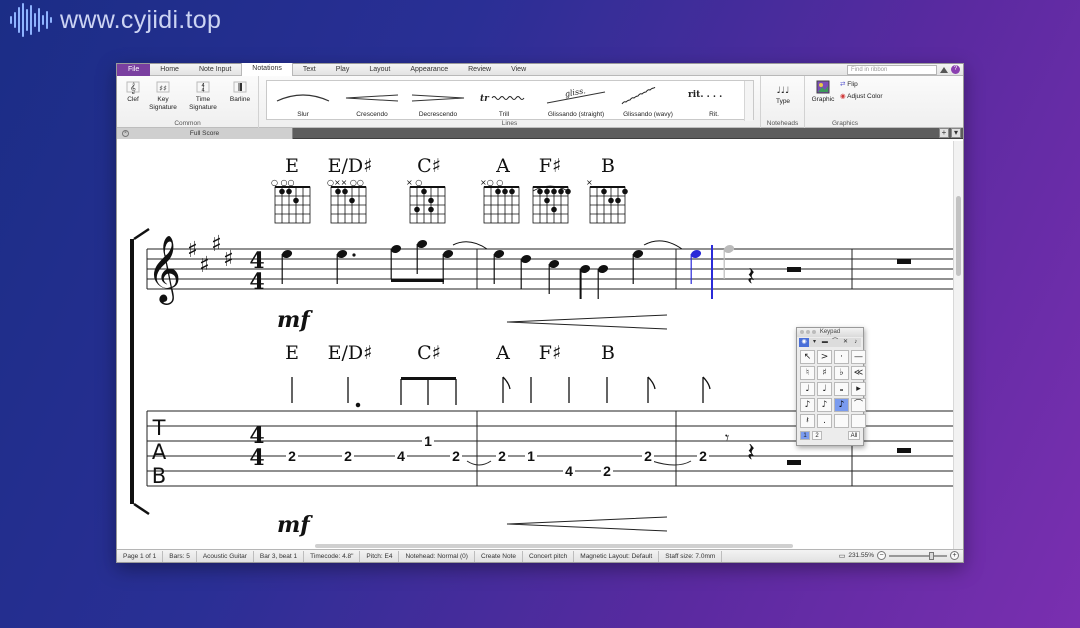  I want to click on line-glissando-straight: gliss. Glissando (straight), so click(576, 101).